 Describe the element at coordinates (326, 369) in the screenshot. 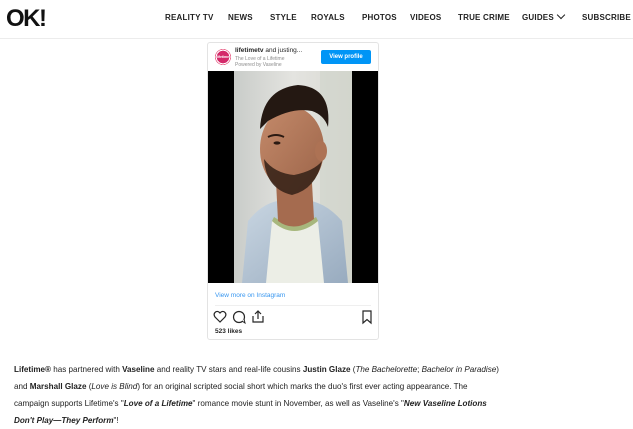

I see `person-justin-glaze: Justin Glaze` at that location.